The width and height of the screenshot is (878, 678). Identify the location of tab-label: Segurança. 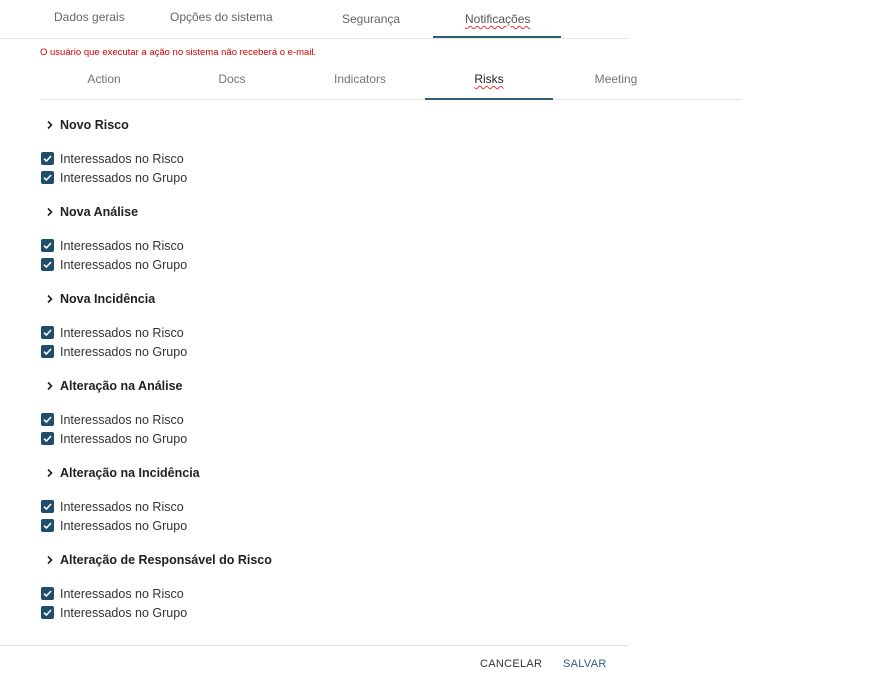
(371, 19).